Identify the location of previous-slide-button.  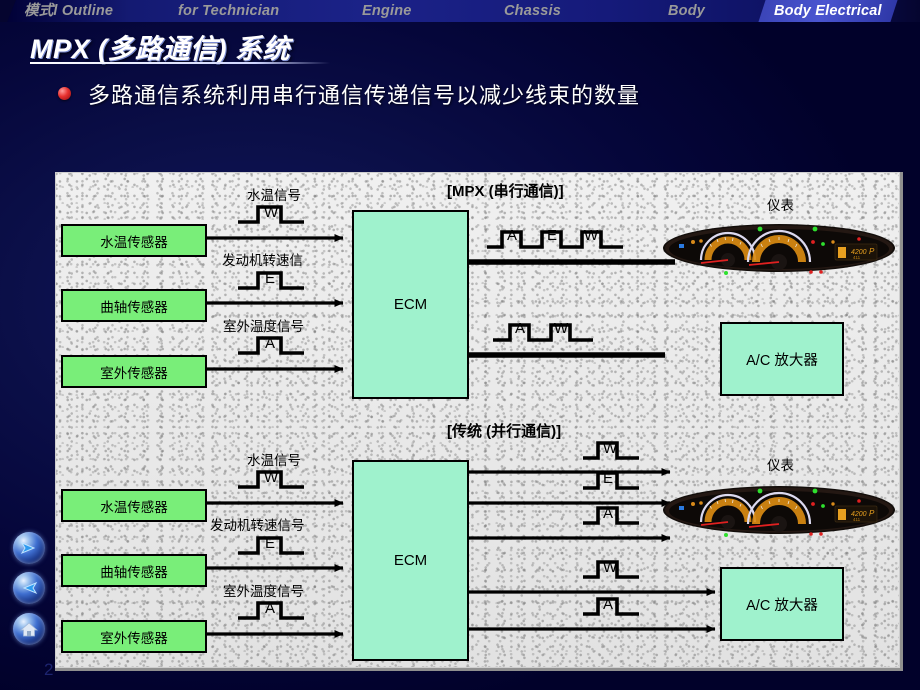
(29, 588).